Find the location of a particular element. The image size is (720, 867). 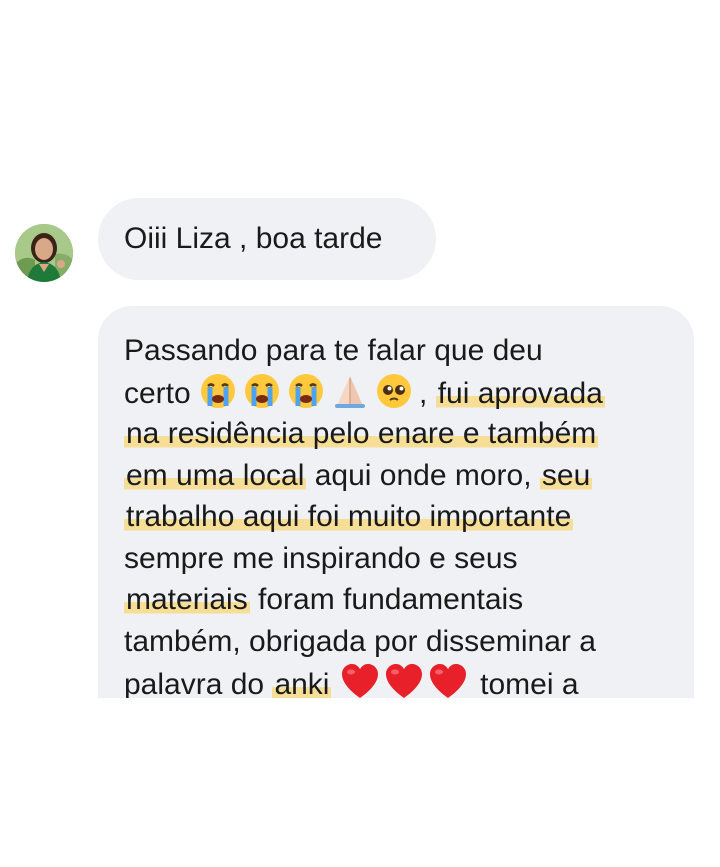

message-line: Passando para te falar que deu is located at coordinates (364, 351).